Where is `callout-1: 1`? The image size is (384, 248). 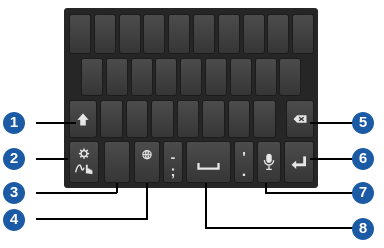
callout-1: 1 is located at coordinates (14, 123).